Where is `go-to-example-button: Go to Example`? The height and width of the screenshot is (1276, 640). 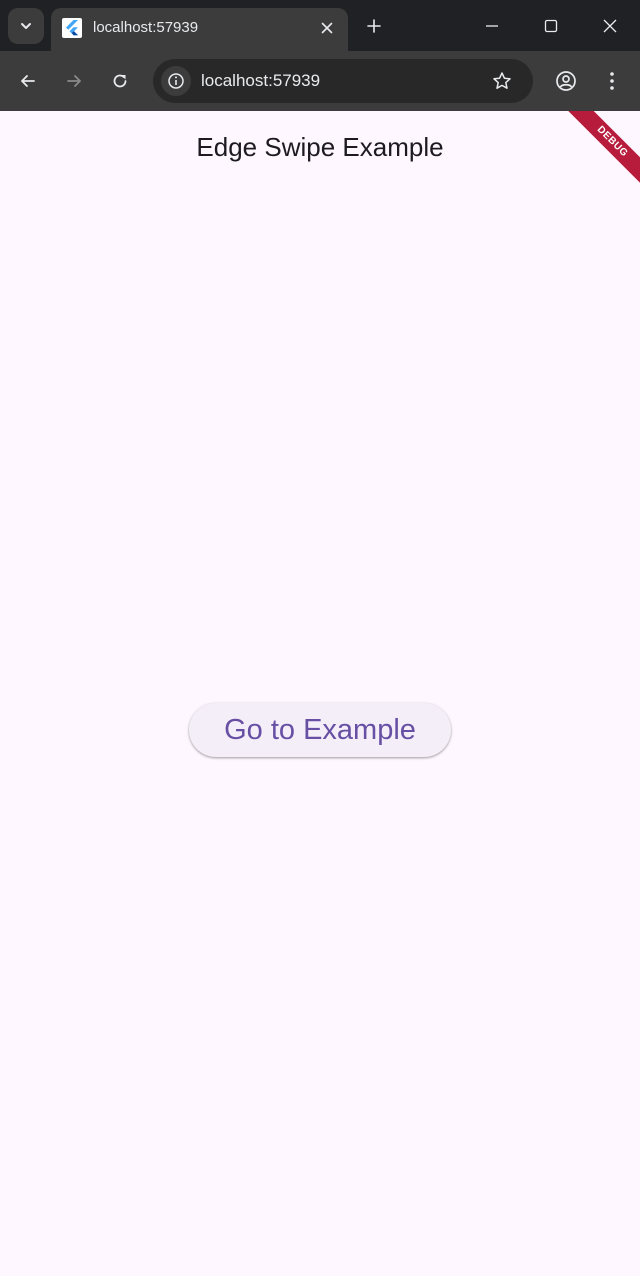
go-to-example-button: Go to Example is located at coordinates (320, 730).